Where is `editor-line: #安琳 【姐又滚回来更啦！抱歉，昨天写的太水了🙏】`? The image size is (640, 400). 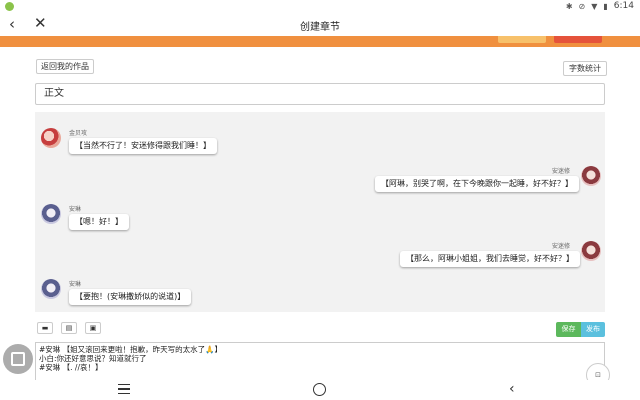
editor-line: #安琳 【姐又滚回来更啦！抱歉，昨天写的太水了🙏】 is located at coordinates (131, 349).